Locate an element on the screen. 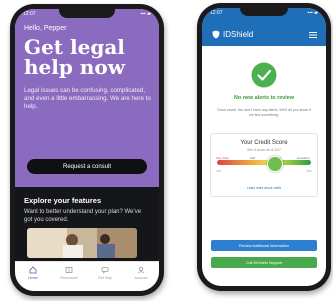 The width and height of the screenshot is (333, 301). credit-score-gauge is located at coordinates (264, 162).